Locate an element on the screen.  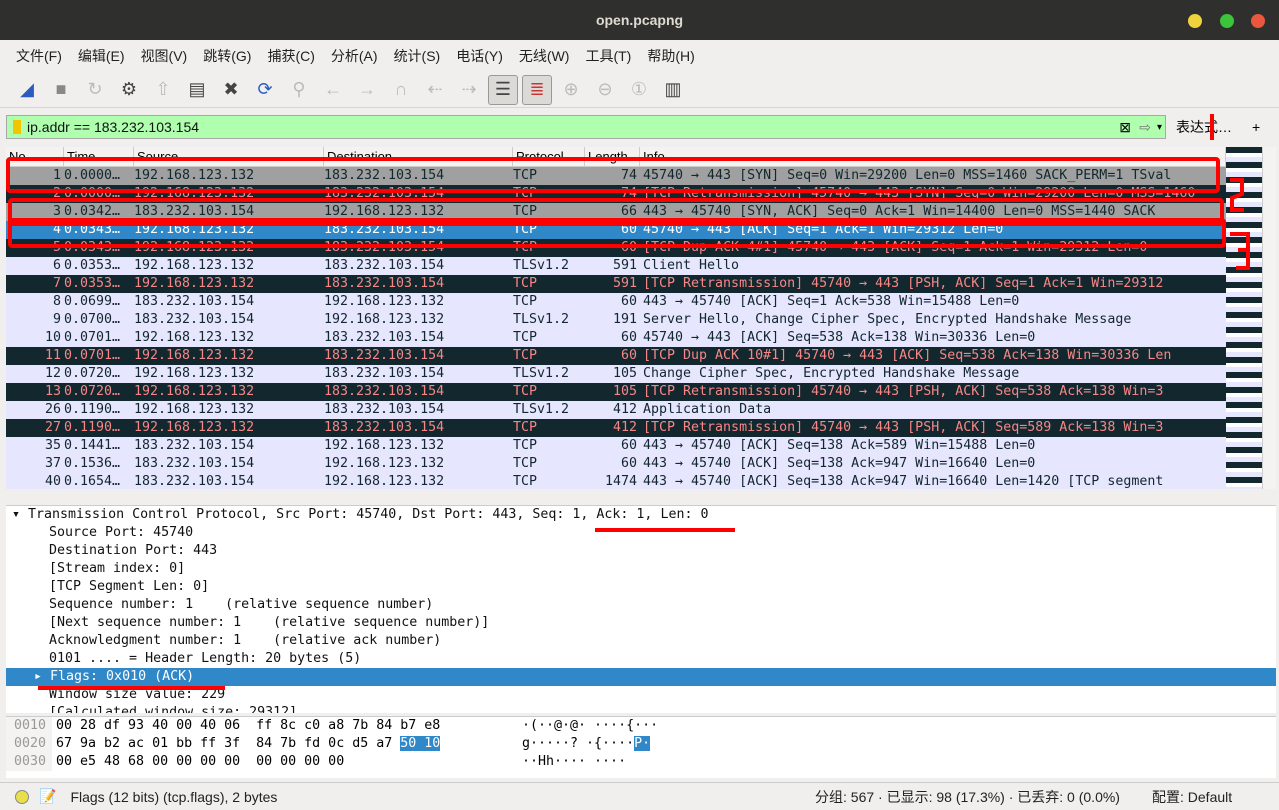
minimize-button is located at coordinates (1195, 21).